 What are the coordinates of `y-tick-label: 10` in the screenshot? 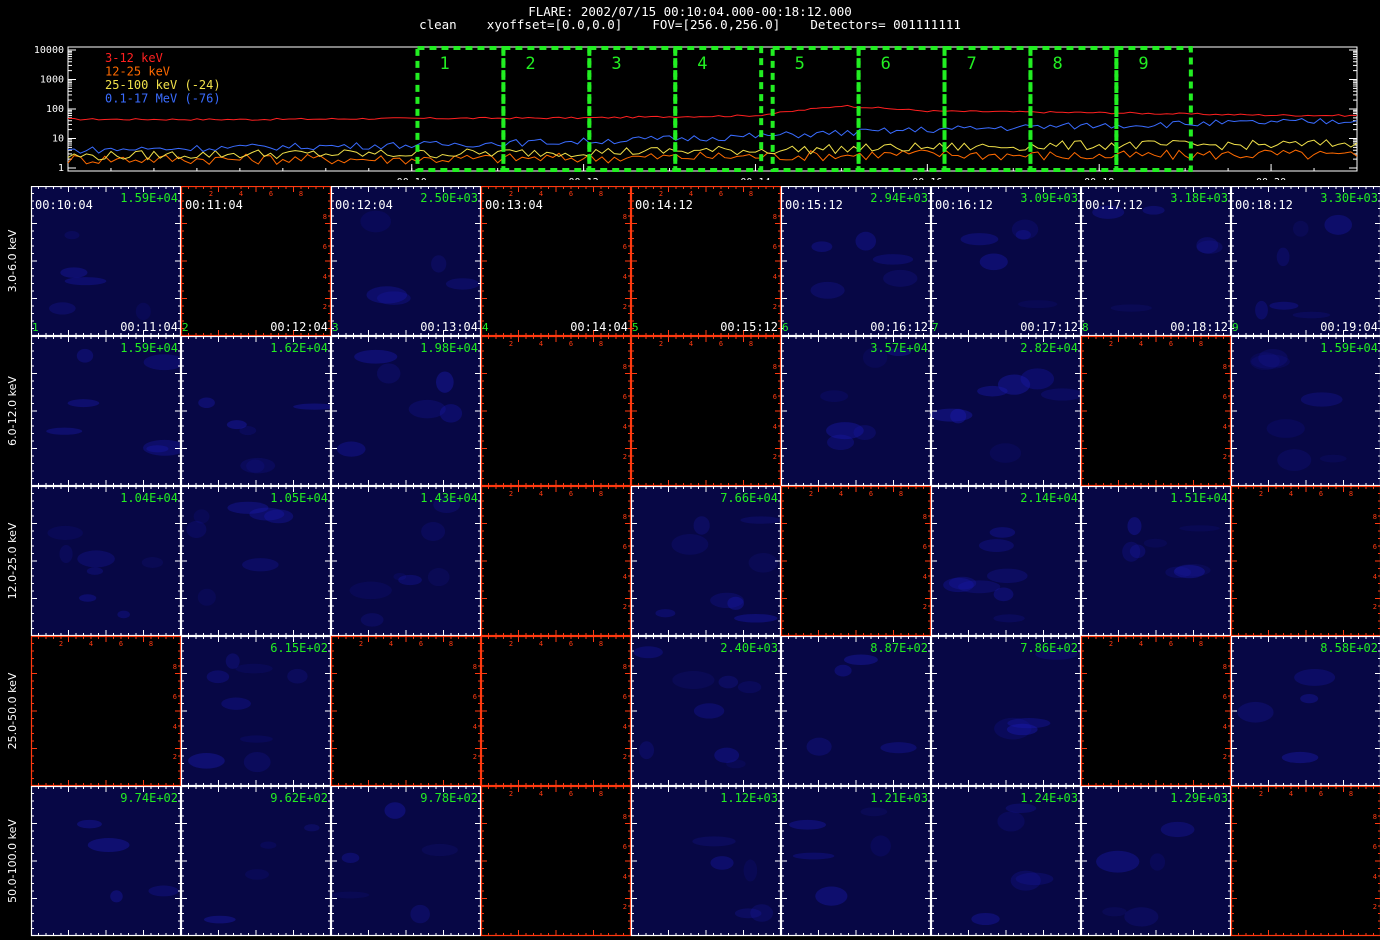 It's located at (58, 139).